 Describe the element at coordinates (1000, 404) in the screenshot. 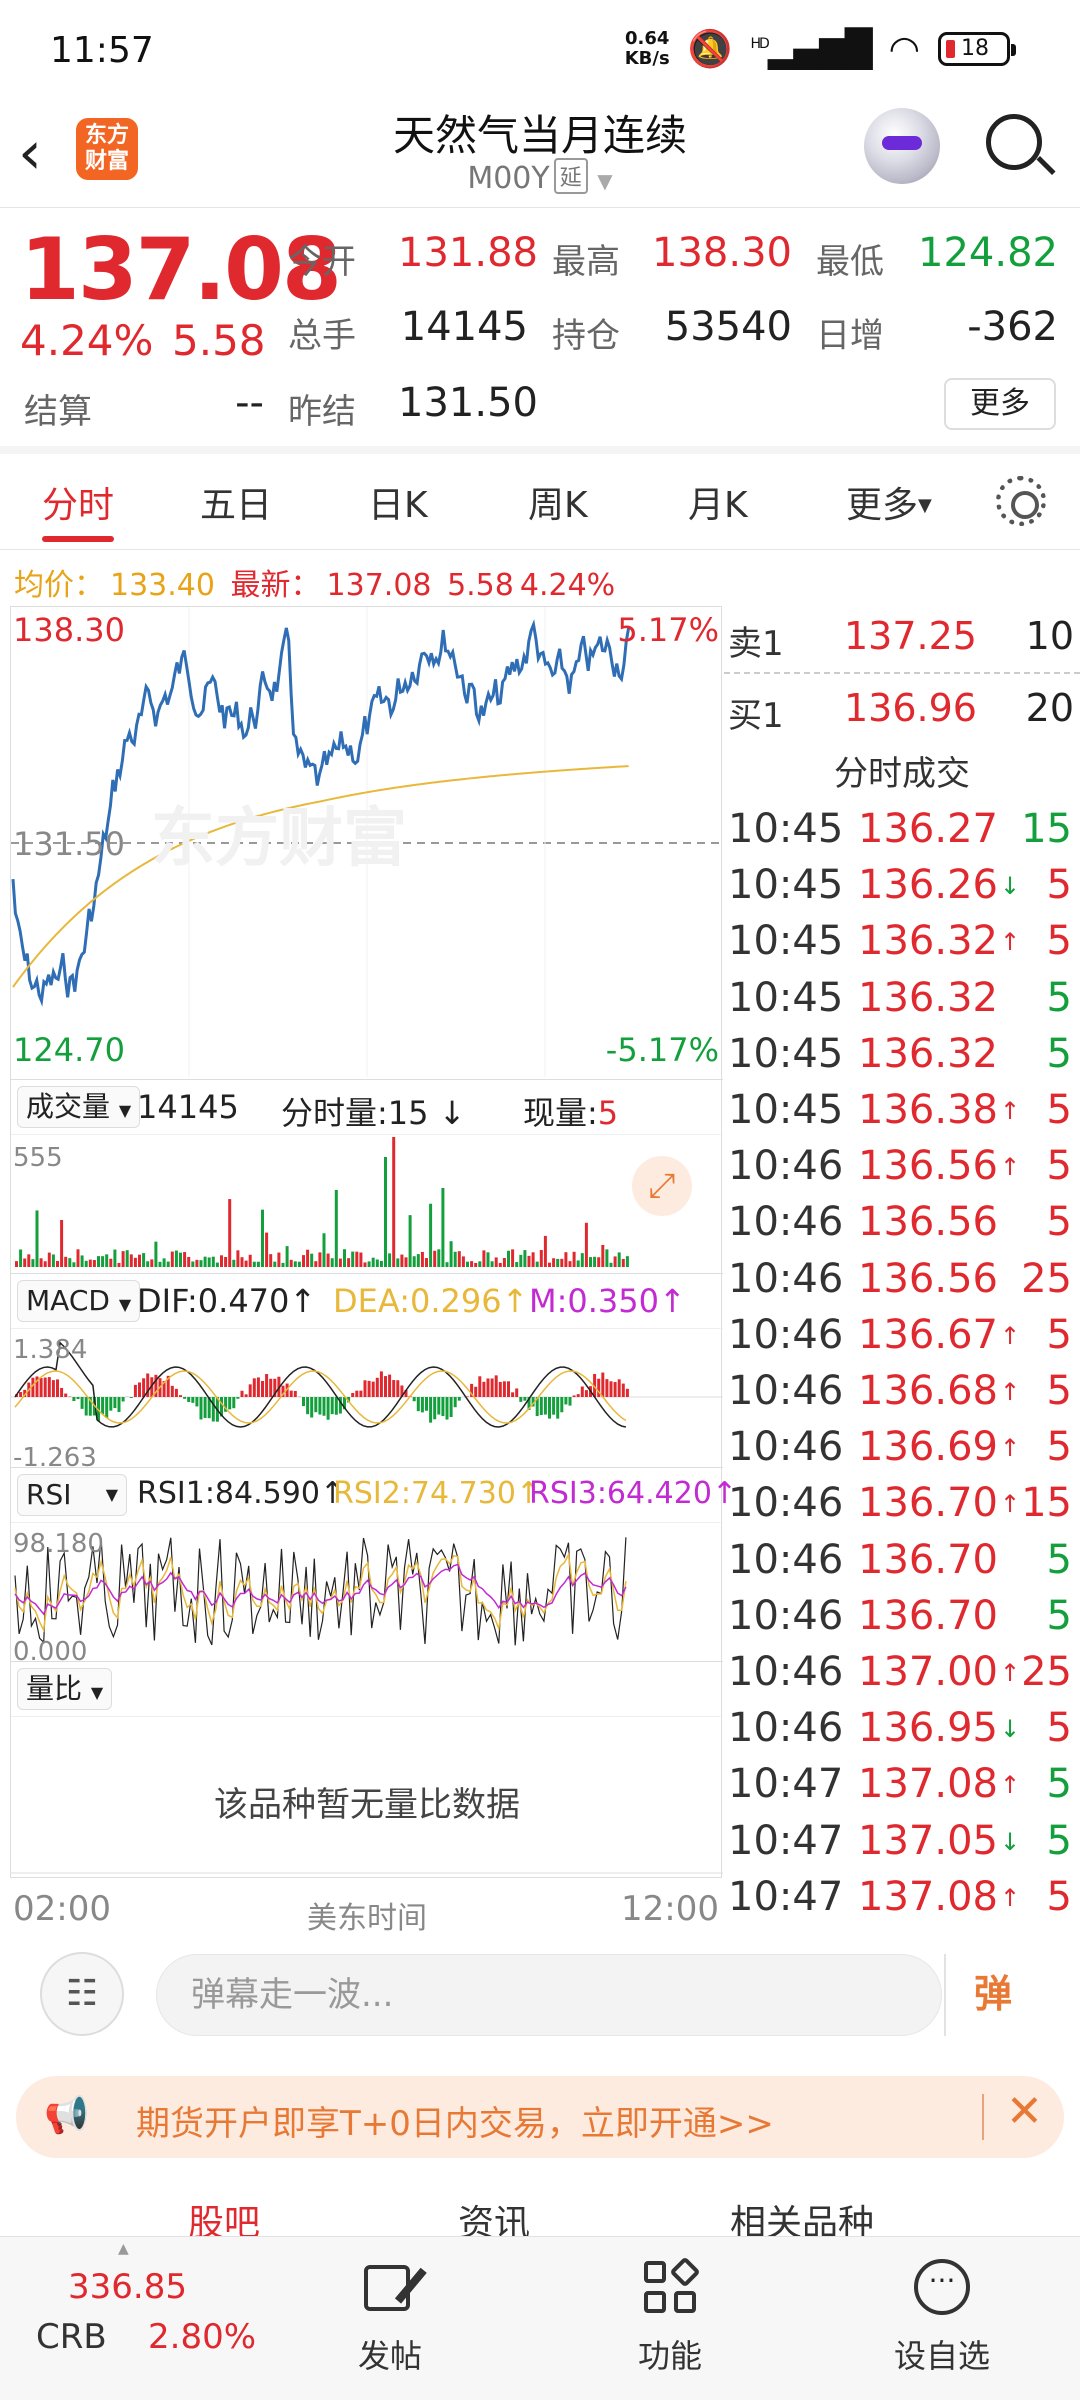

I see `more-button: 更多` at that location.